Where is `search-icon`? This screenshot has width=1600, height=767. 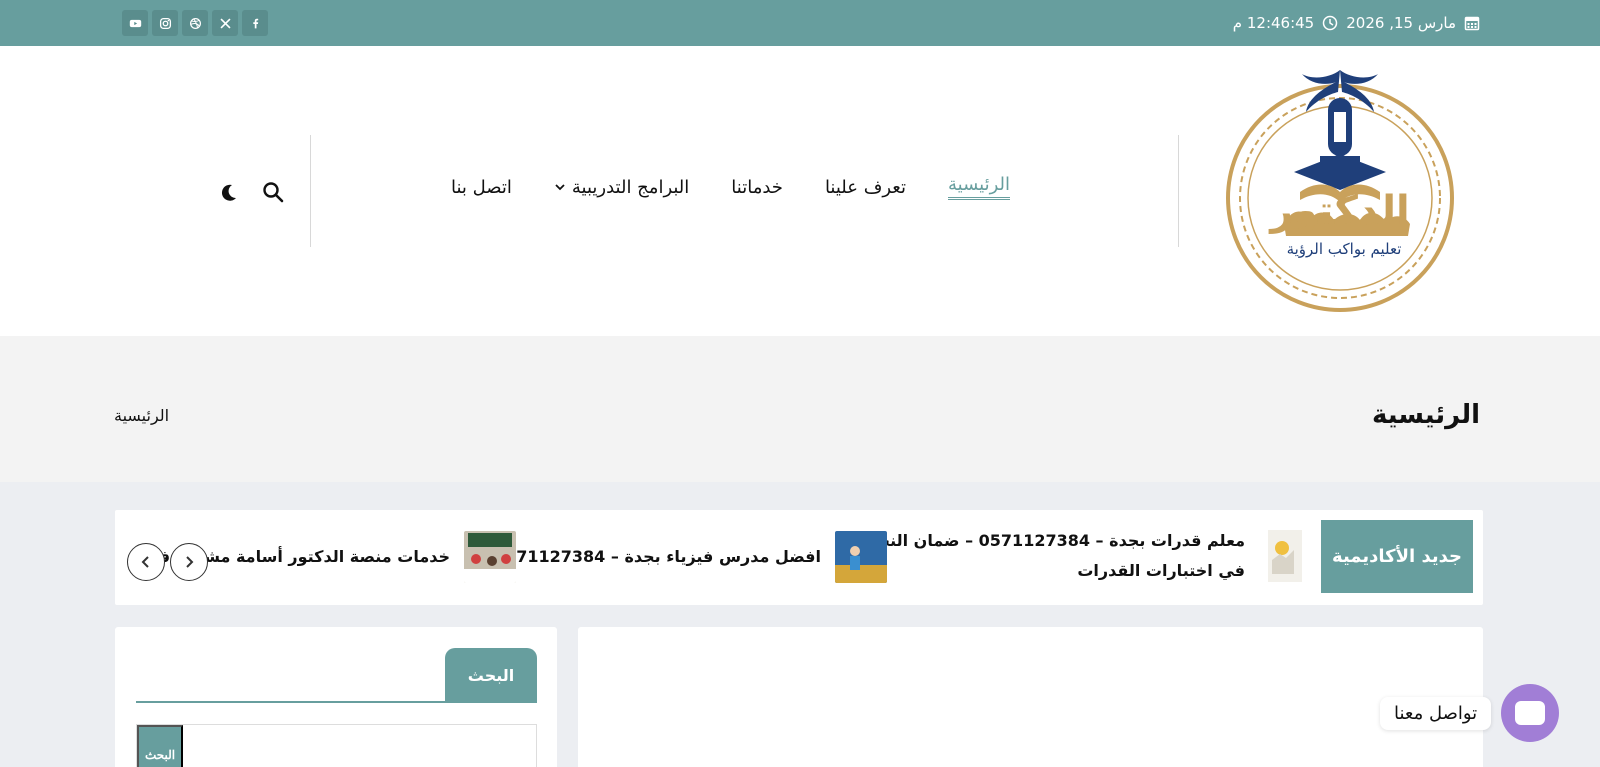
search-icon is located at coordinates (273, 192).